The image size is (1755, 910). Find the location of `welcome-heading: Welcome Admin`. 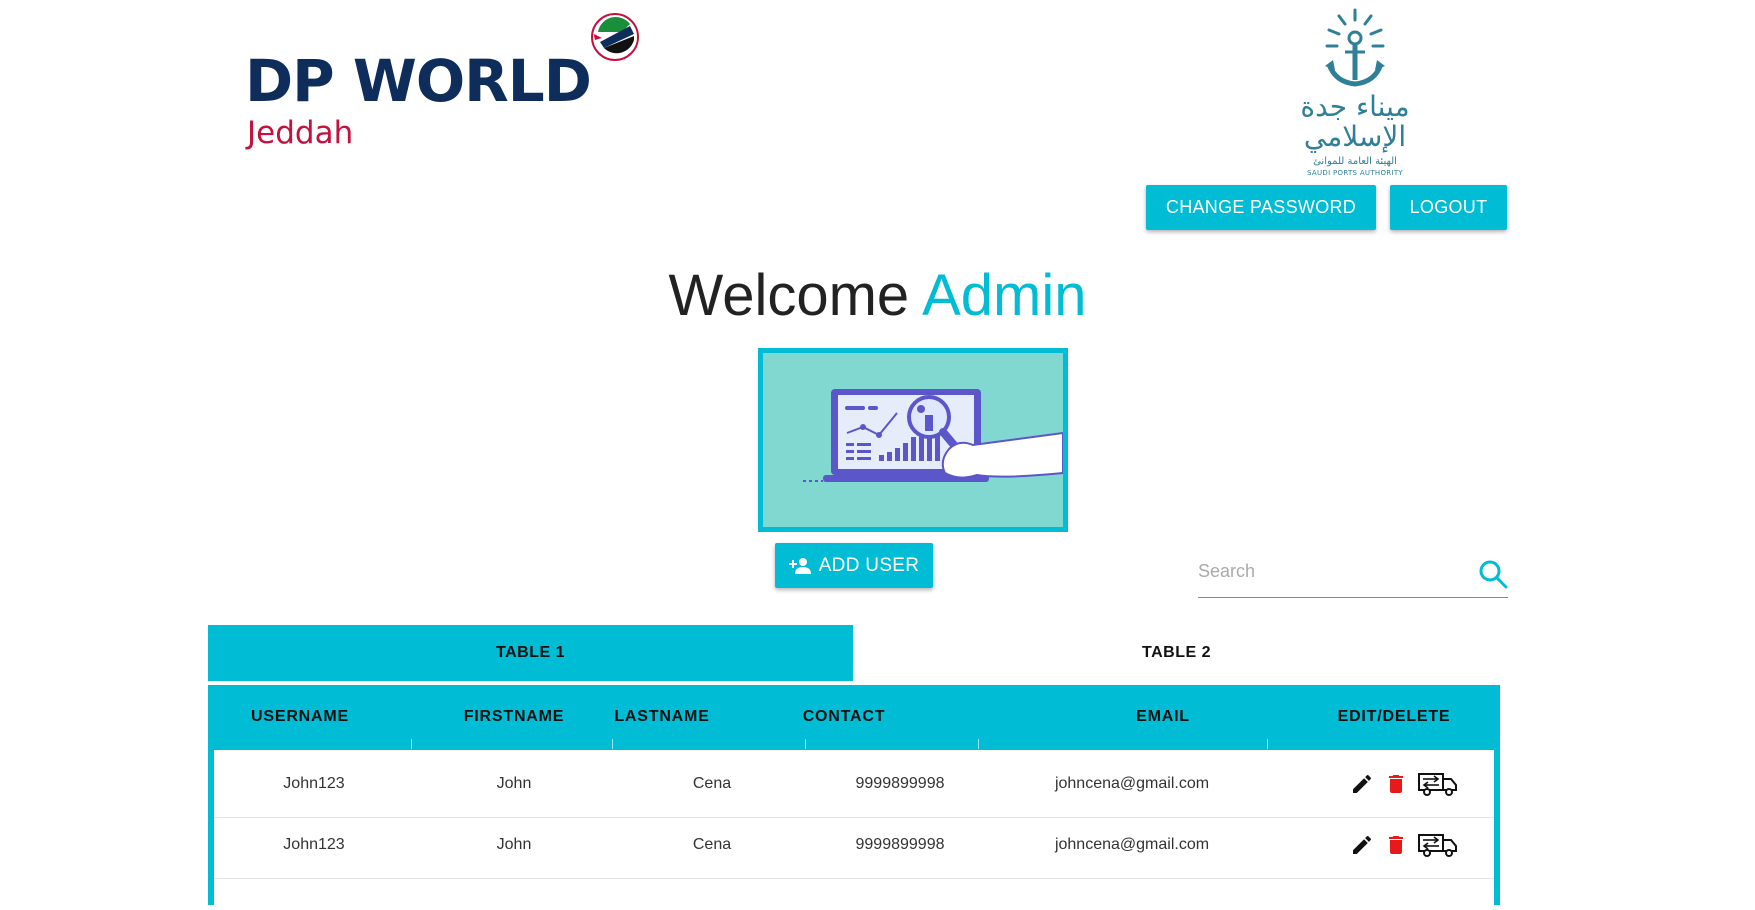

welcome-heading: Welcome Admin is located at coordinates (877, 295).